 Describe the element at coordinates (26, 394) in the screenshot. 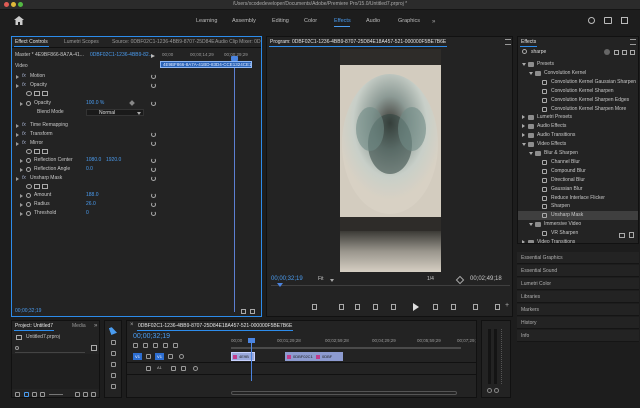

I see `list-view-icon` at that location.